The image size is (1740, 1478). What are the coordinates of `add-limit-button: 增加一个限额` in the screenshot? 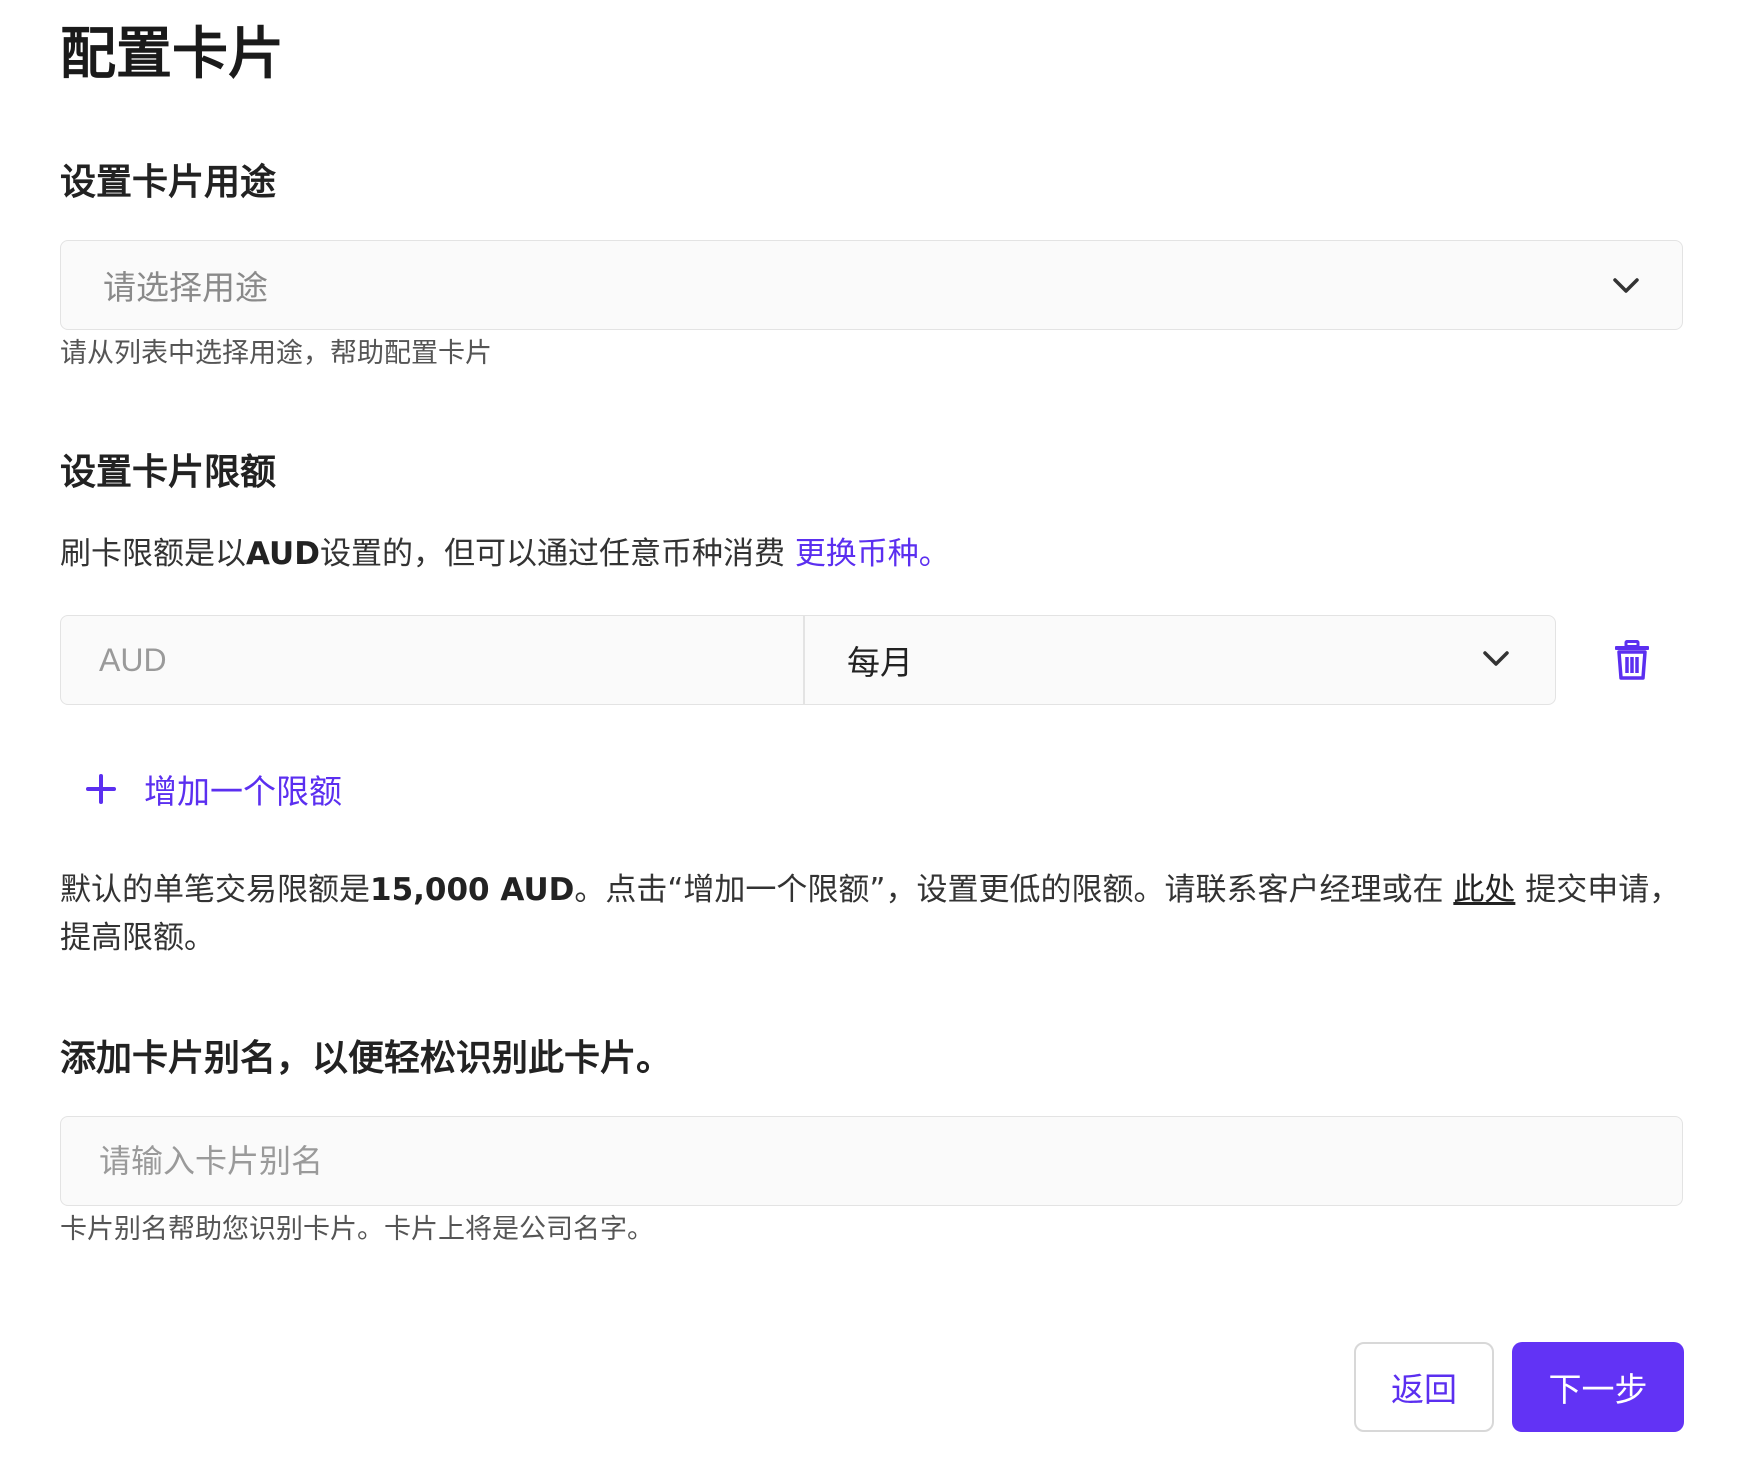 It's located at (214, 789).